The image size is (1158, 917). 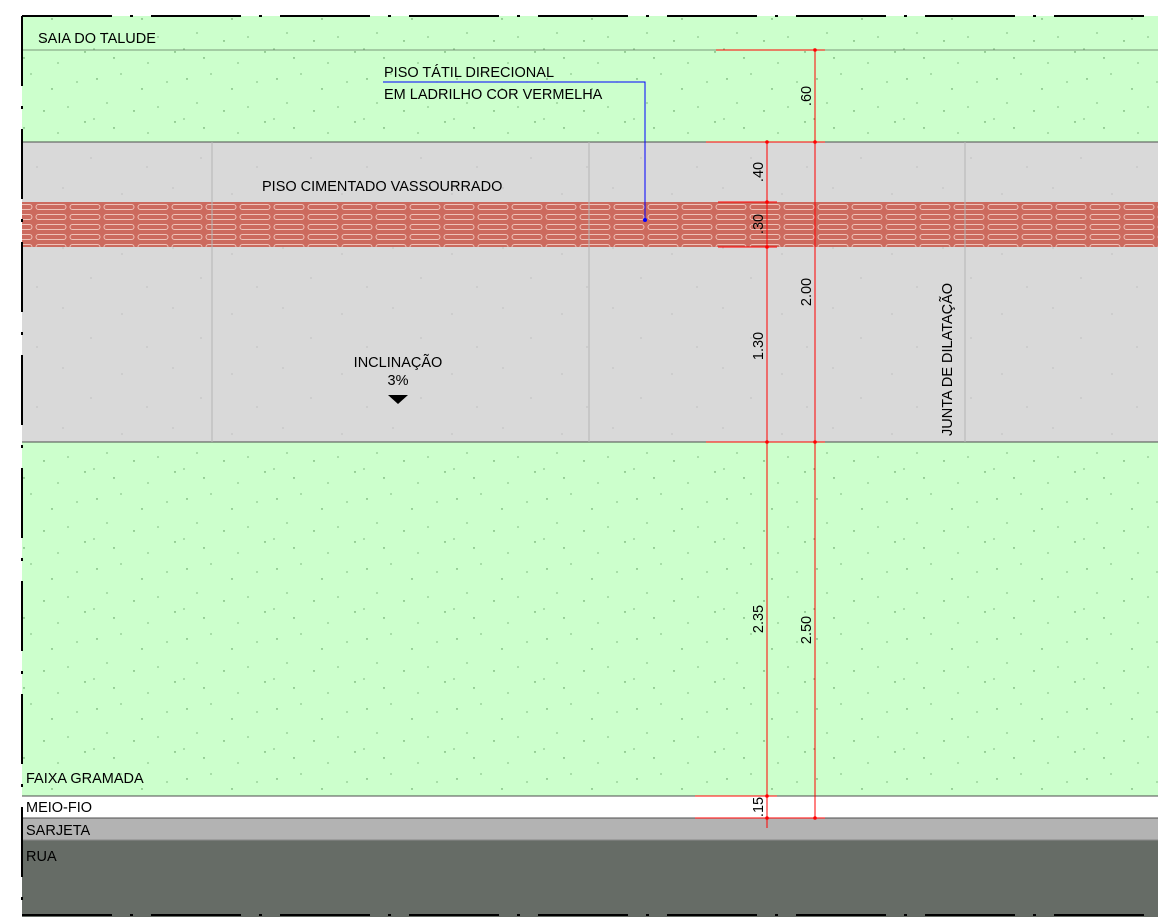 I want to click on rua-label: RUA, so click(x=41, y=857).